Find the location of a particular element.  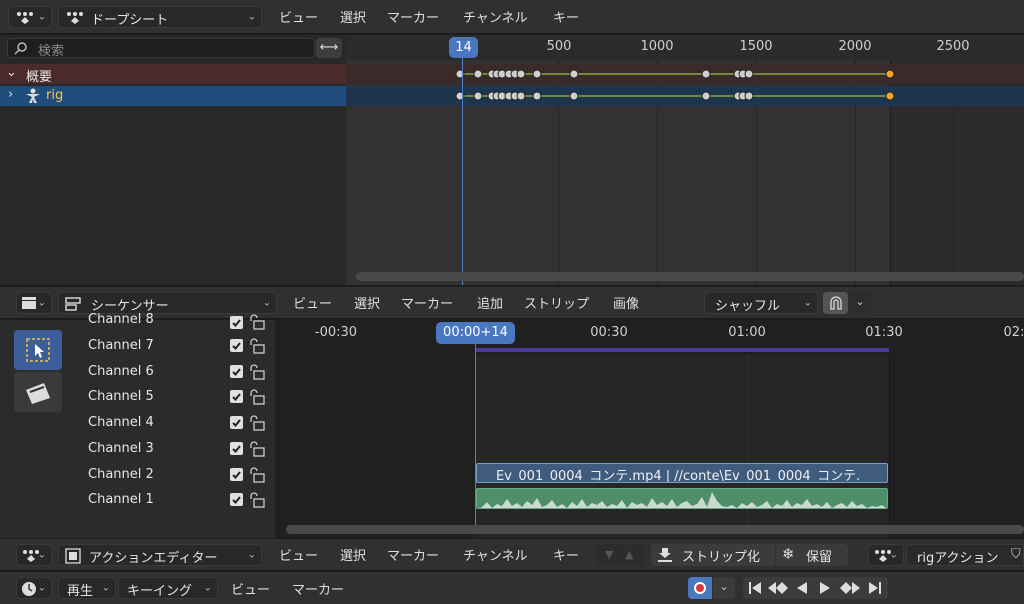

chevron-right-icon: › is located at coordinates (10, 94).